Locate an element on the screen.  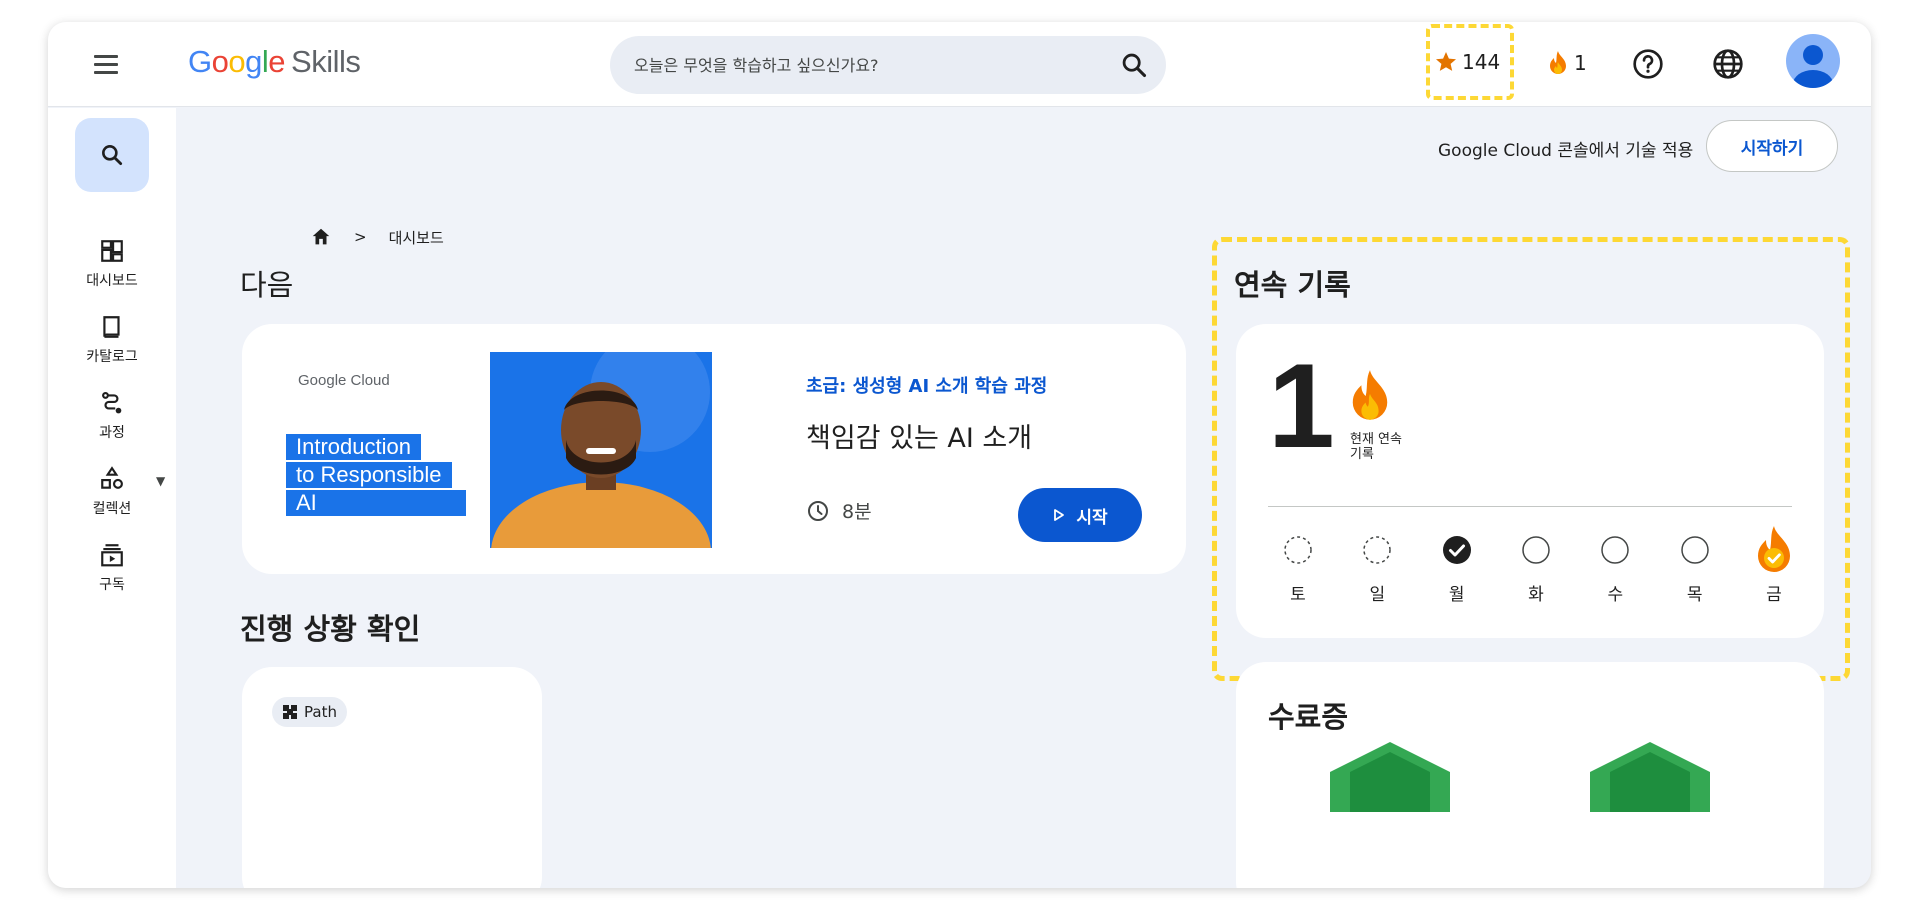
sidebar: 대시보드 카탈로그 과정 ▼ 컬렉션 구독 is located at coordinates (112, 498).